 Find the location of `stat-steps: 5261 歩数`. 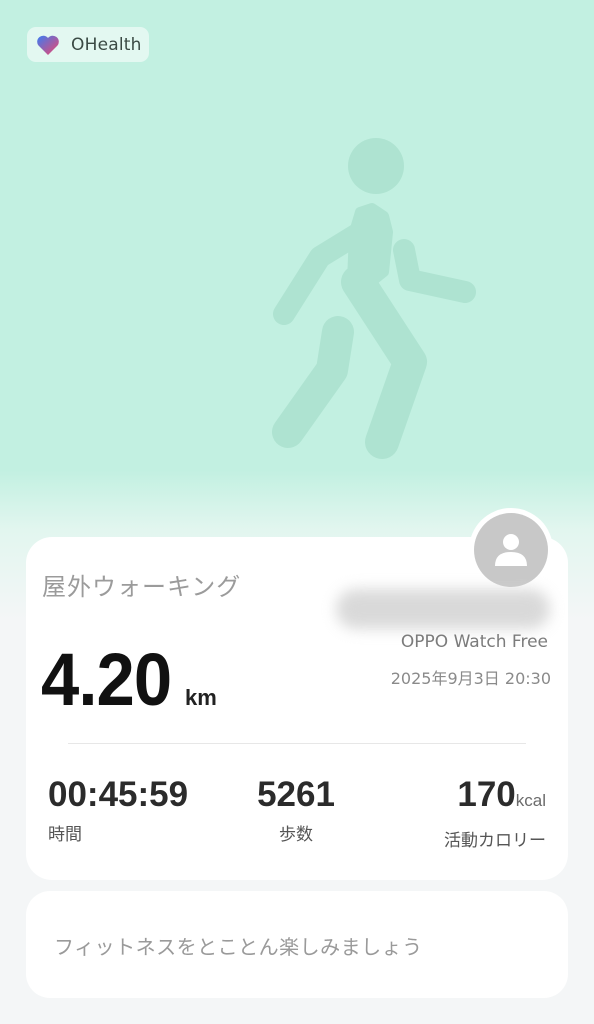

stat-steps: 5261 歩数 is located at coordinates (296, 810).